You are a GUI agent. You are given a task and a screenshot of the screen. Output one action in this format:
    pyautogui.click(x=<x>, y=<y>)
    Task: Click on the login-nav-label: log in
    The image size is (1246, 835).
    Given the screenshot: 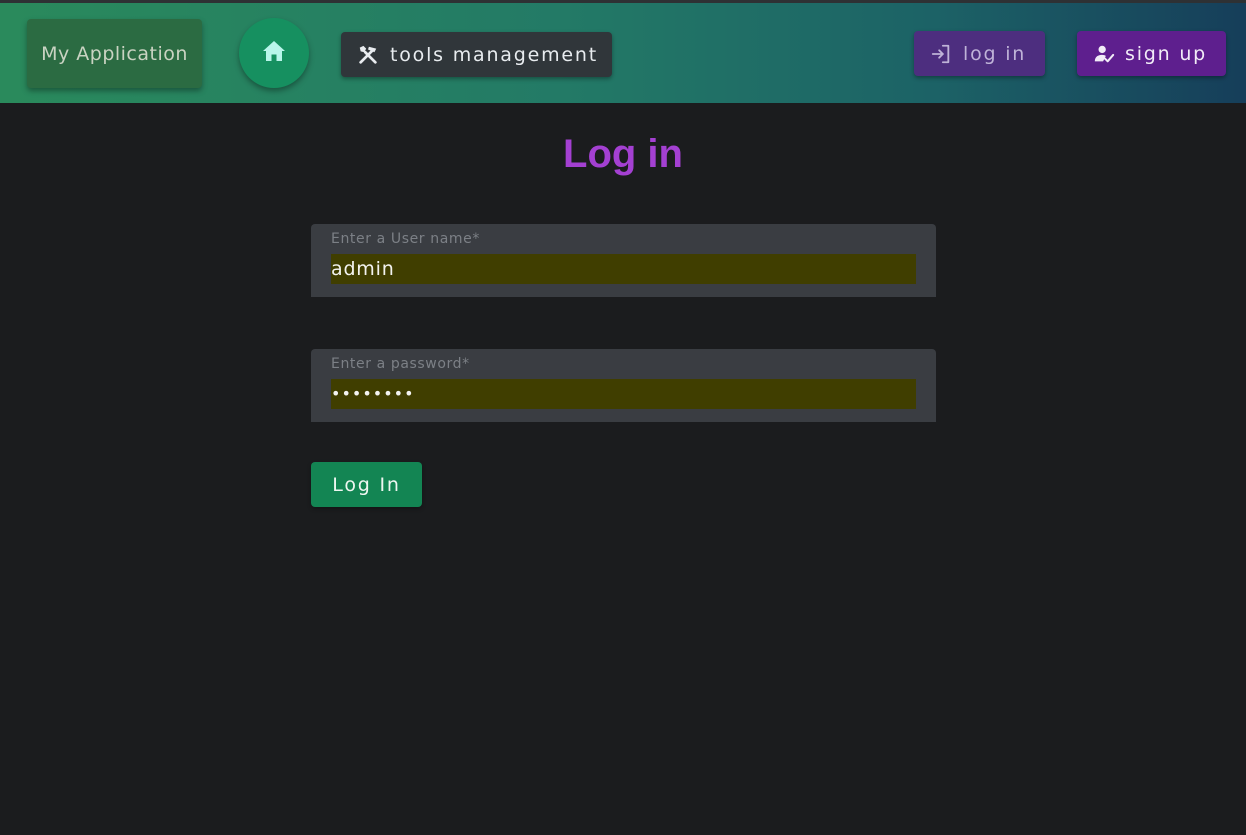 What is the action you would take?
    pyautogui.click(x=995, y=53)
    